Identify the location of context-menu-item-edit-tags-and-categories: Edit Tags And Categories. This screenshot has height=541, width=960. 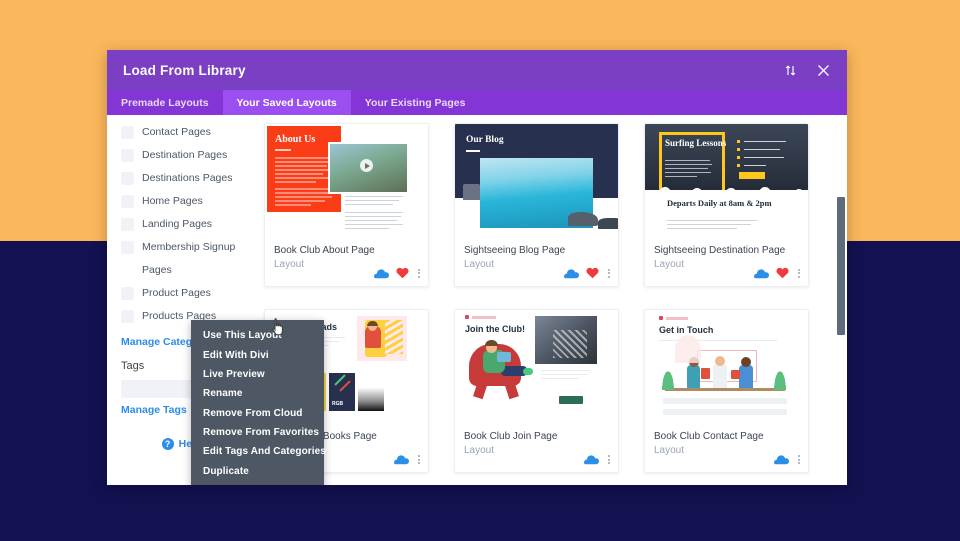
(258, 451).